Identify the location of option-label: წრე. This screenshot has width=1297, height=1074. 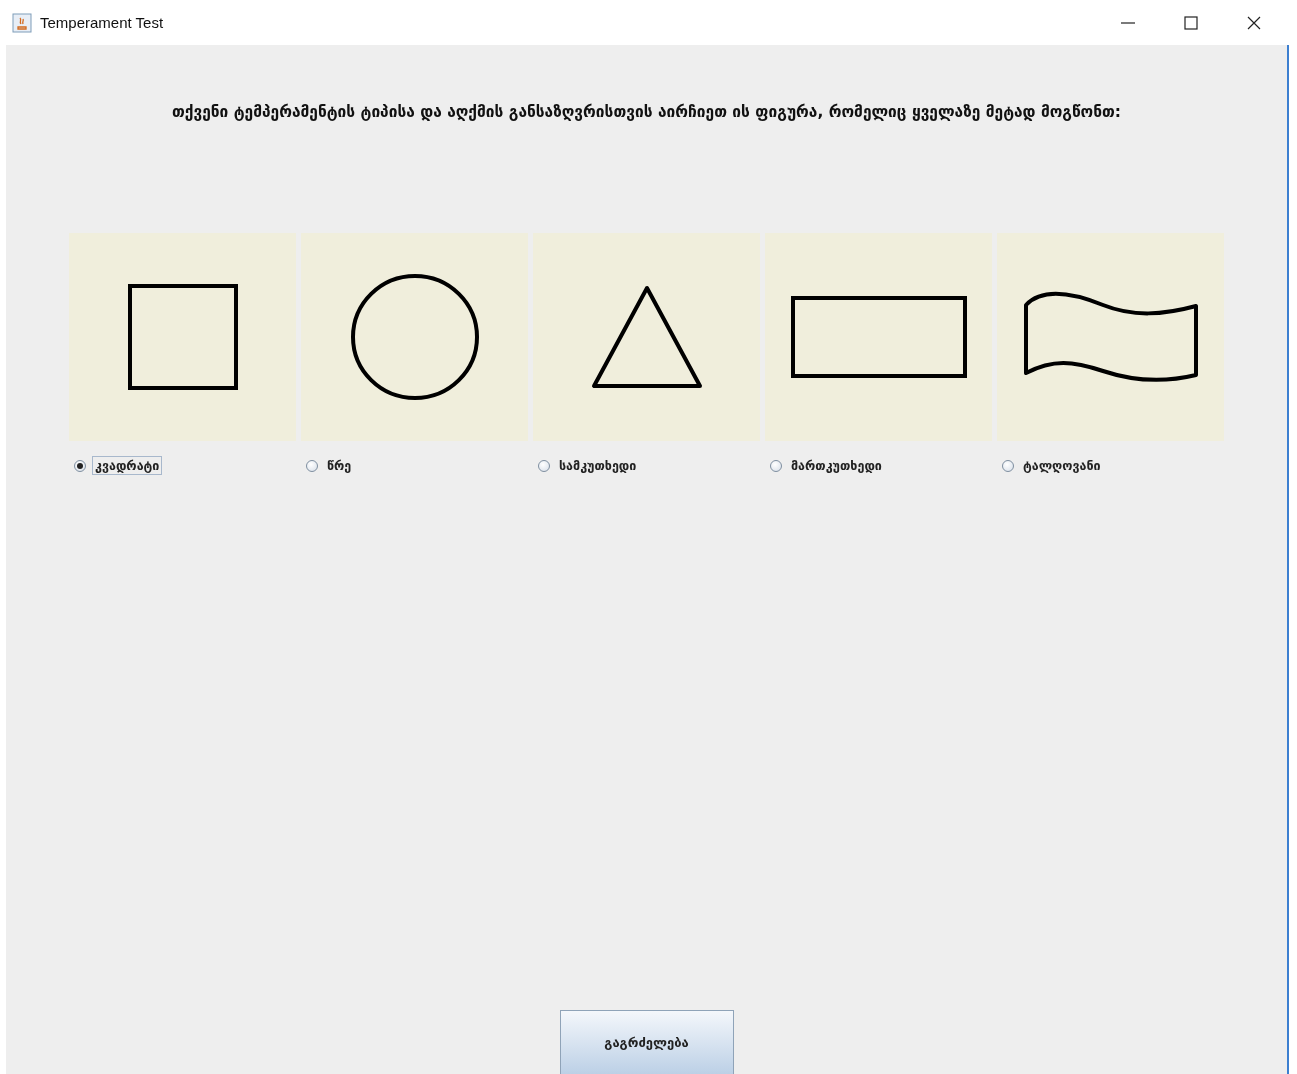
(339, 465).